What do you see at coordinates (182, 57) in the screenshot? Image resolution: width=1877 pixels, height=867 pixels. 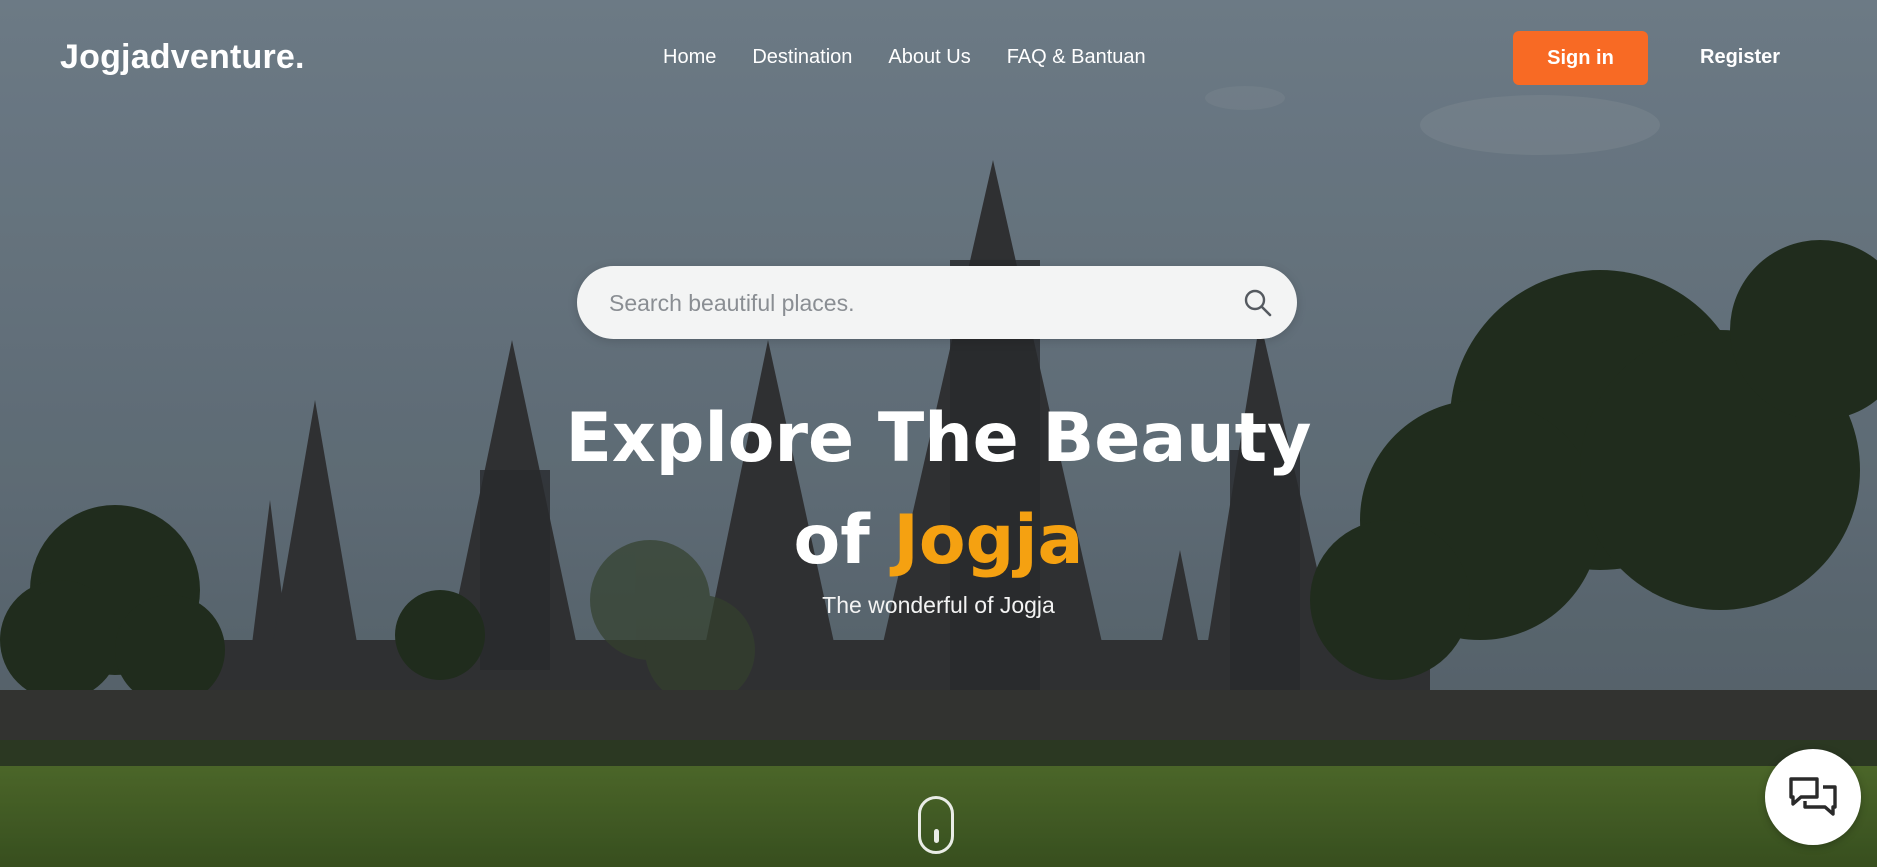 I see `site-logo: Jogjadventure.` at bounding box center [182, 57].